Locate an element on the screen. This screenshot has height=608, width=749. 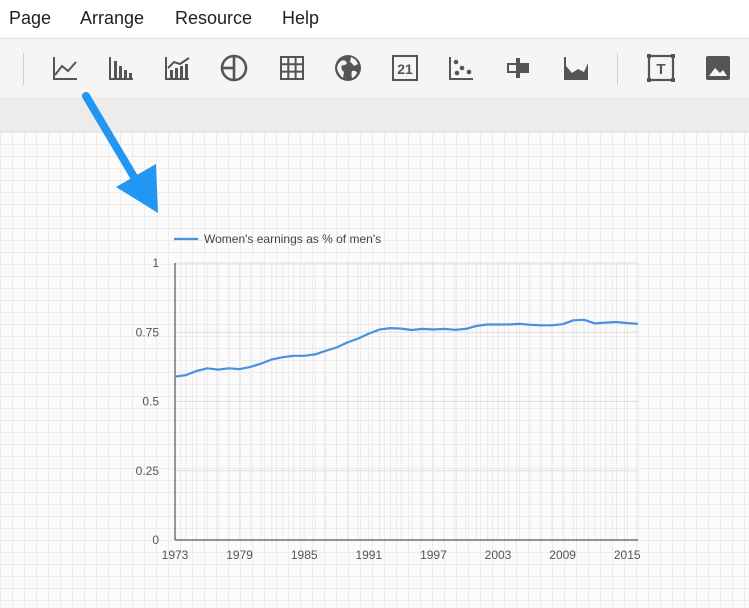
y-tick-label: 0.75 is located at coordinates (148, 332).